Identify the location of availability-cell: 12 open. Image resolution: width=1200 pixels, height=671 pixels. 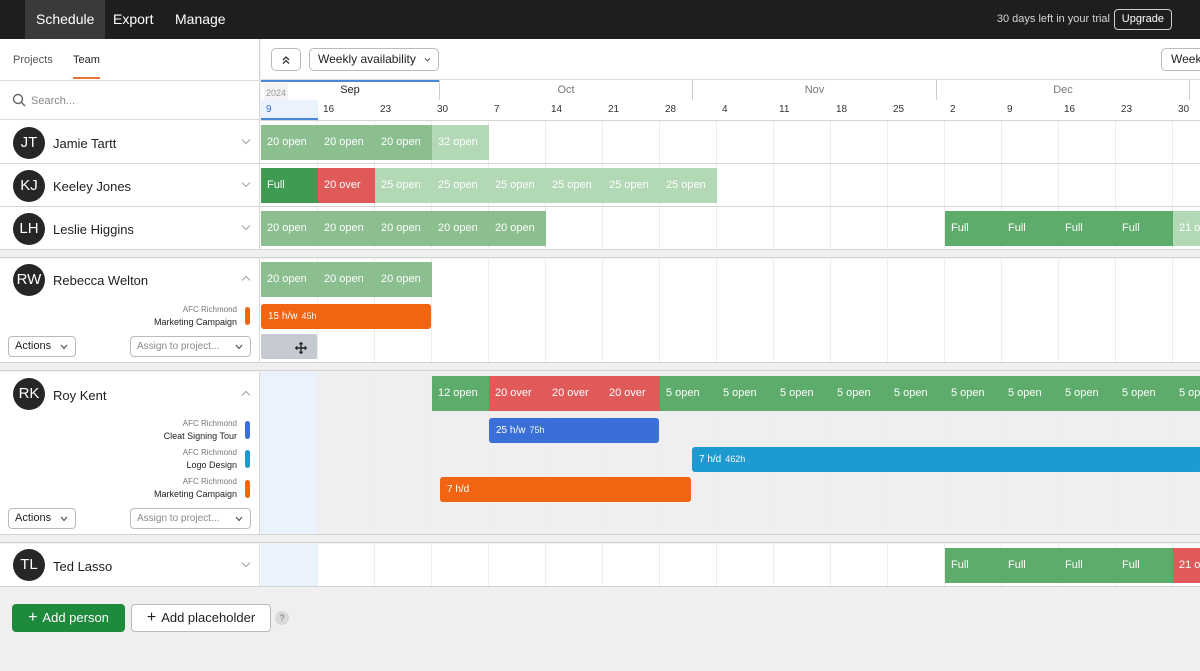
(460, 393).